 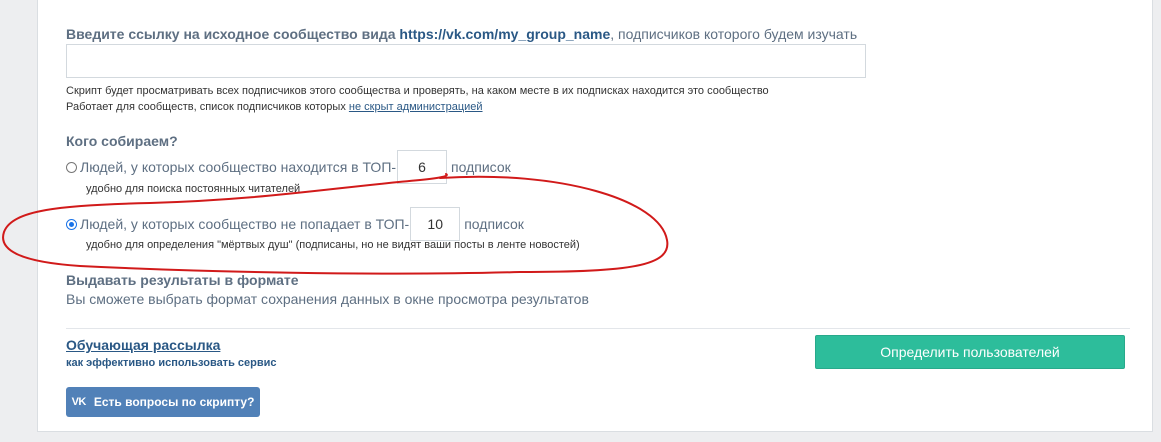 I want to click on collect-heading: Кого собираем?, so click(x=122, y=141).